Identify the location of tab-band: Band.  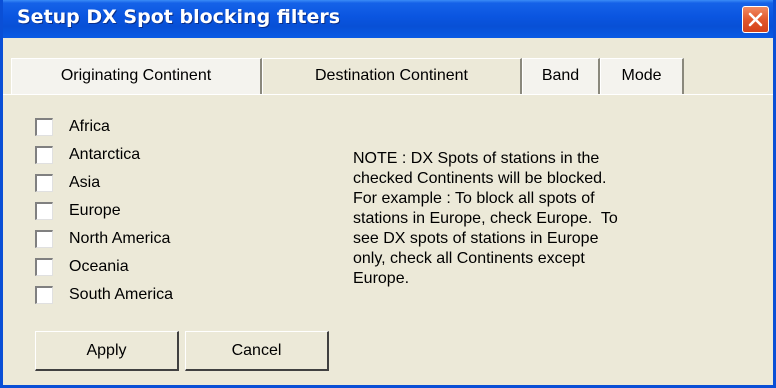
(561, 76).